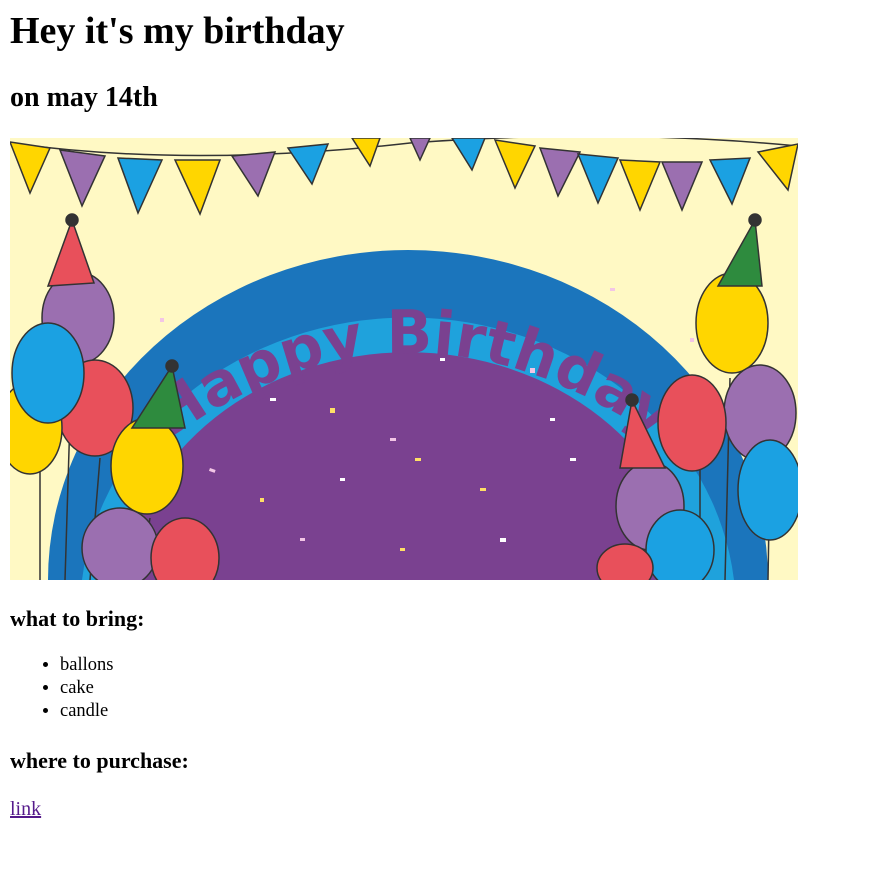 Image resolution: width=880 pixels, height=871 pixels. I want to click on page-title: Hey it's my birthday, so click(177, 31).